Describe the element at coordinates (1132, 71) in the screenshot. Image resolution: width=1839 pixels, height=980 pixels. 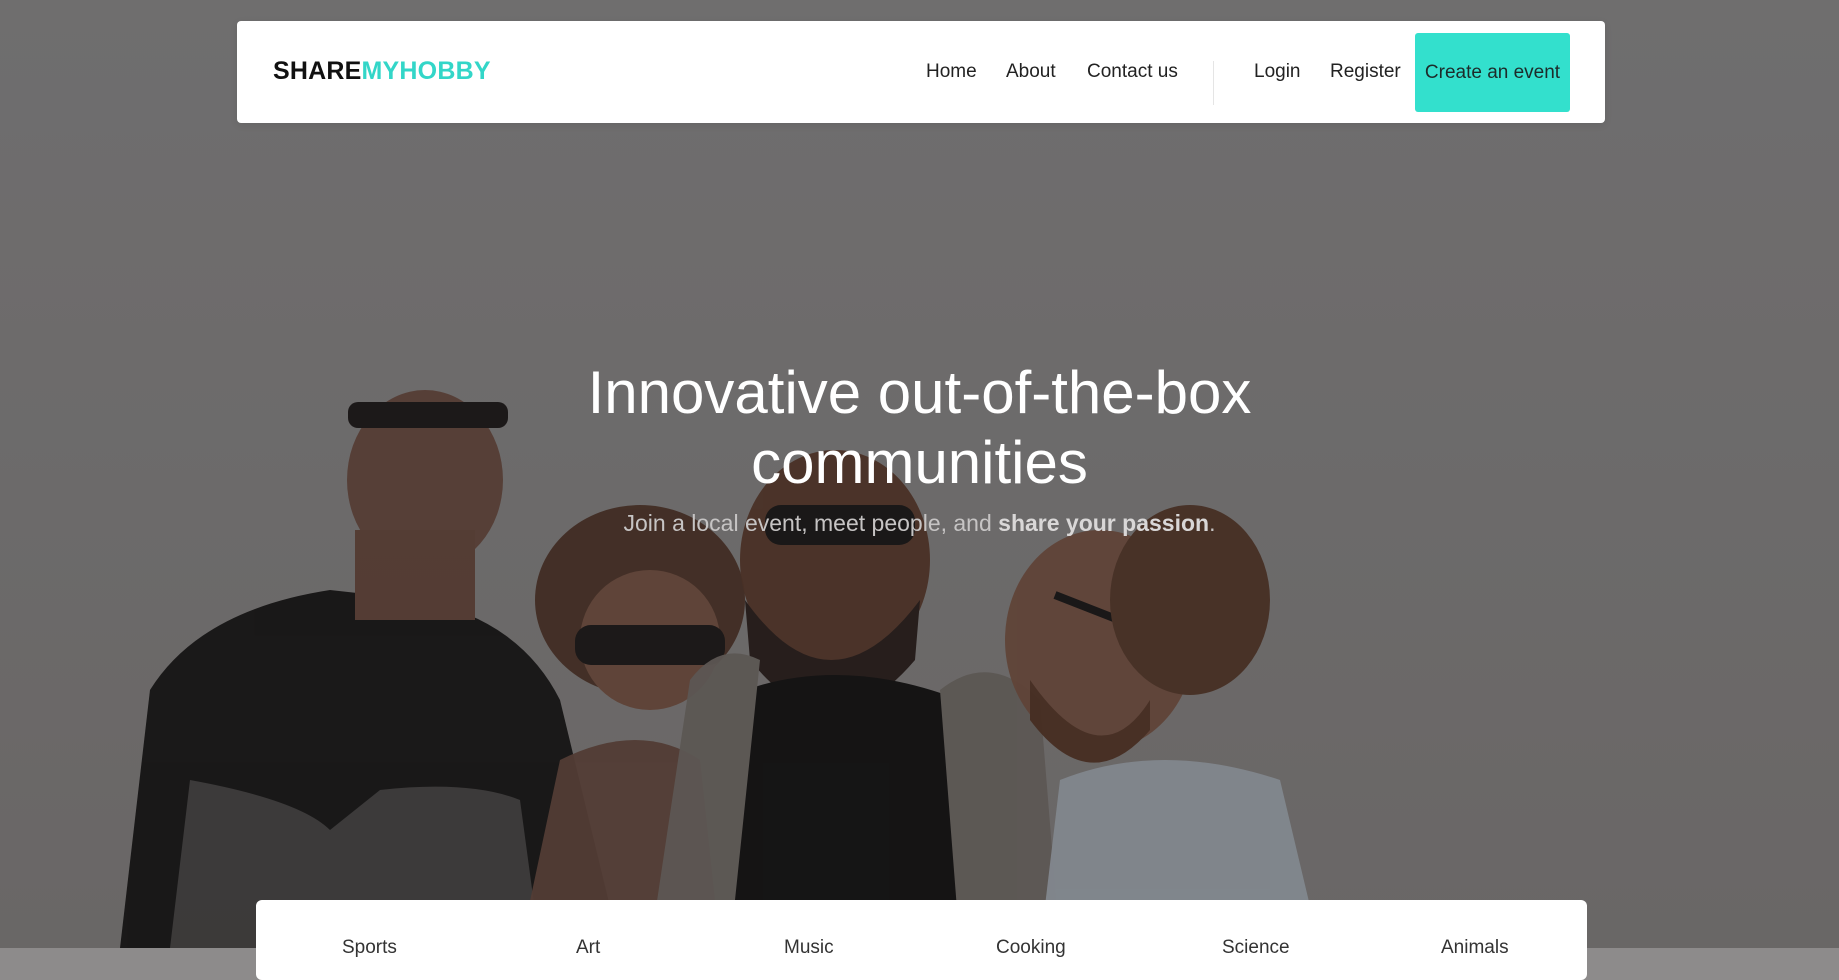
I see `nav-contact-link: Contact us` at that location.